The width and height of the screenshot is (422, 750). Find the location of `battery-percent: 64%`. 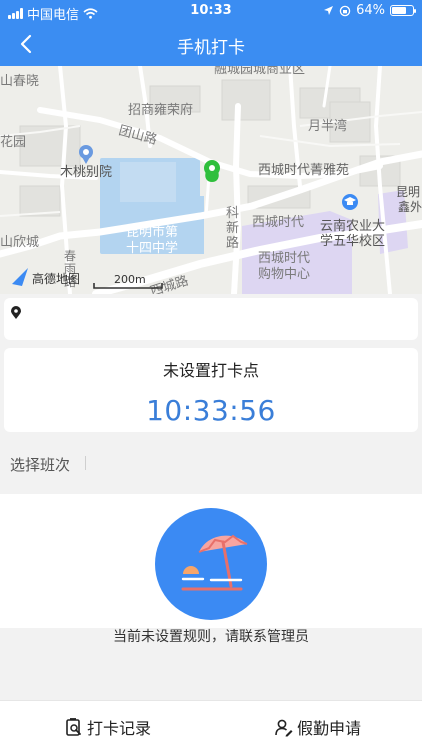

battery-percent: 64% is located at coordinates (370, 10).